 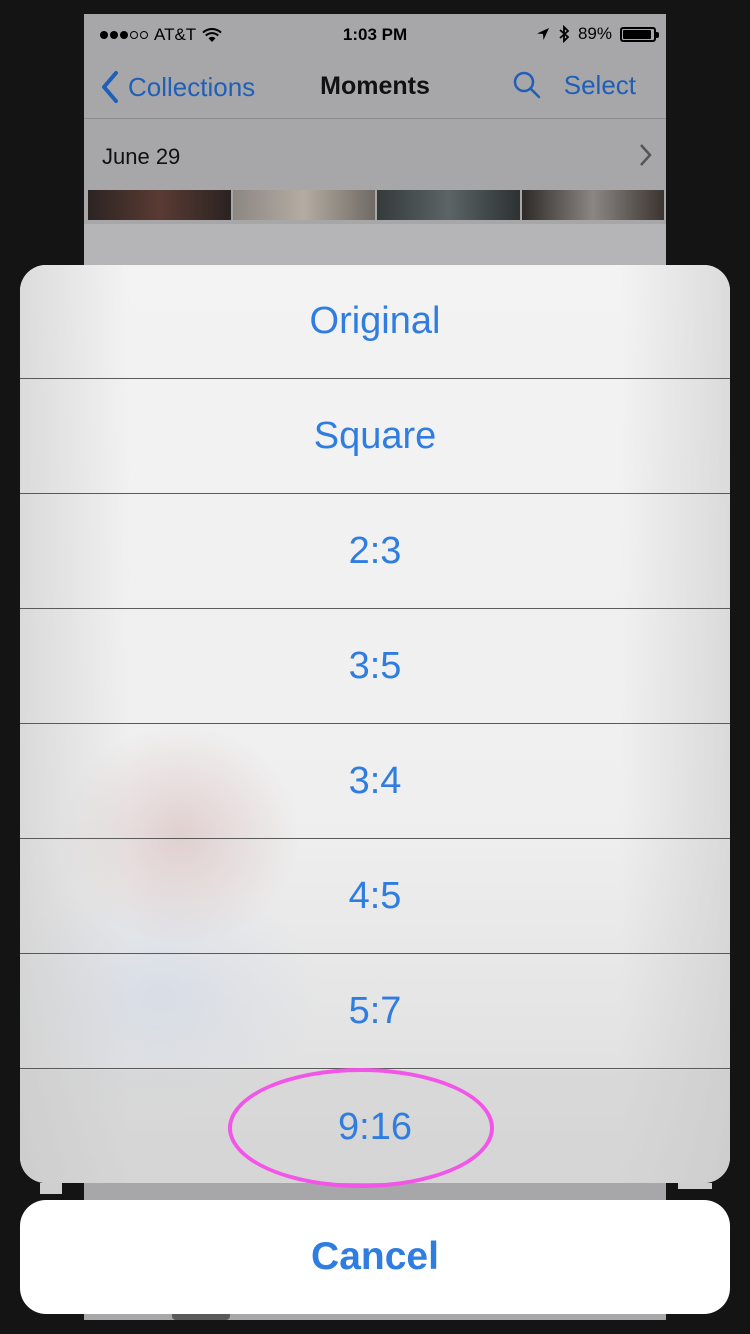 I want to click on cancel-button: Cancel, so click(x=375, y=1257).